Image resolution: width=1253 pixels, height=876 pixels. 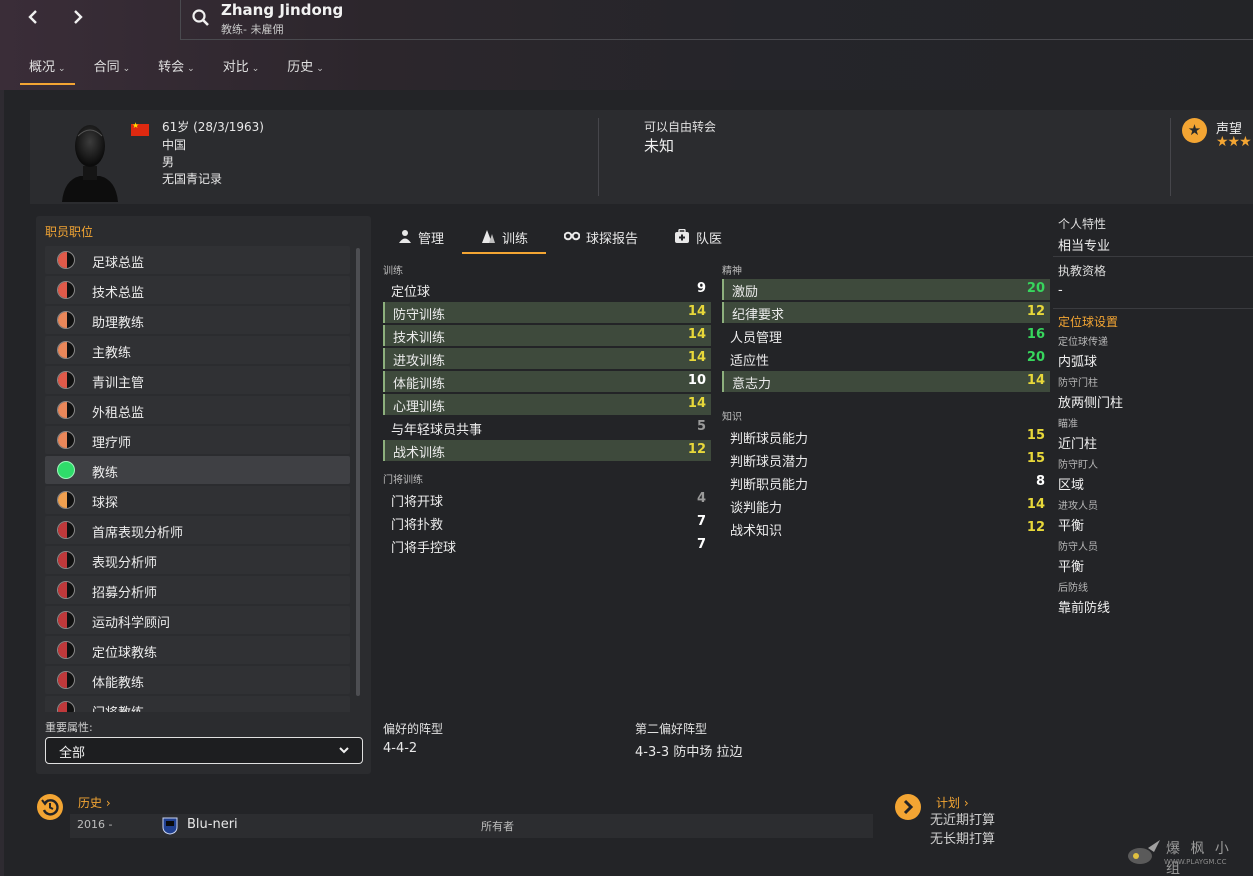 I want to click on tab-training: 训练, so click(x=504, y=236).